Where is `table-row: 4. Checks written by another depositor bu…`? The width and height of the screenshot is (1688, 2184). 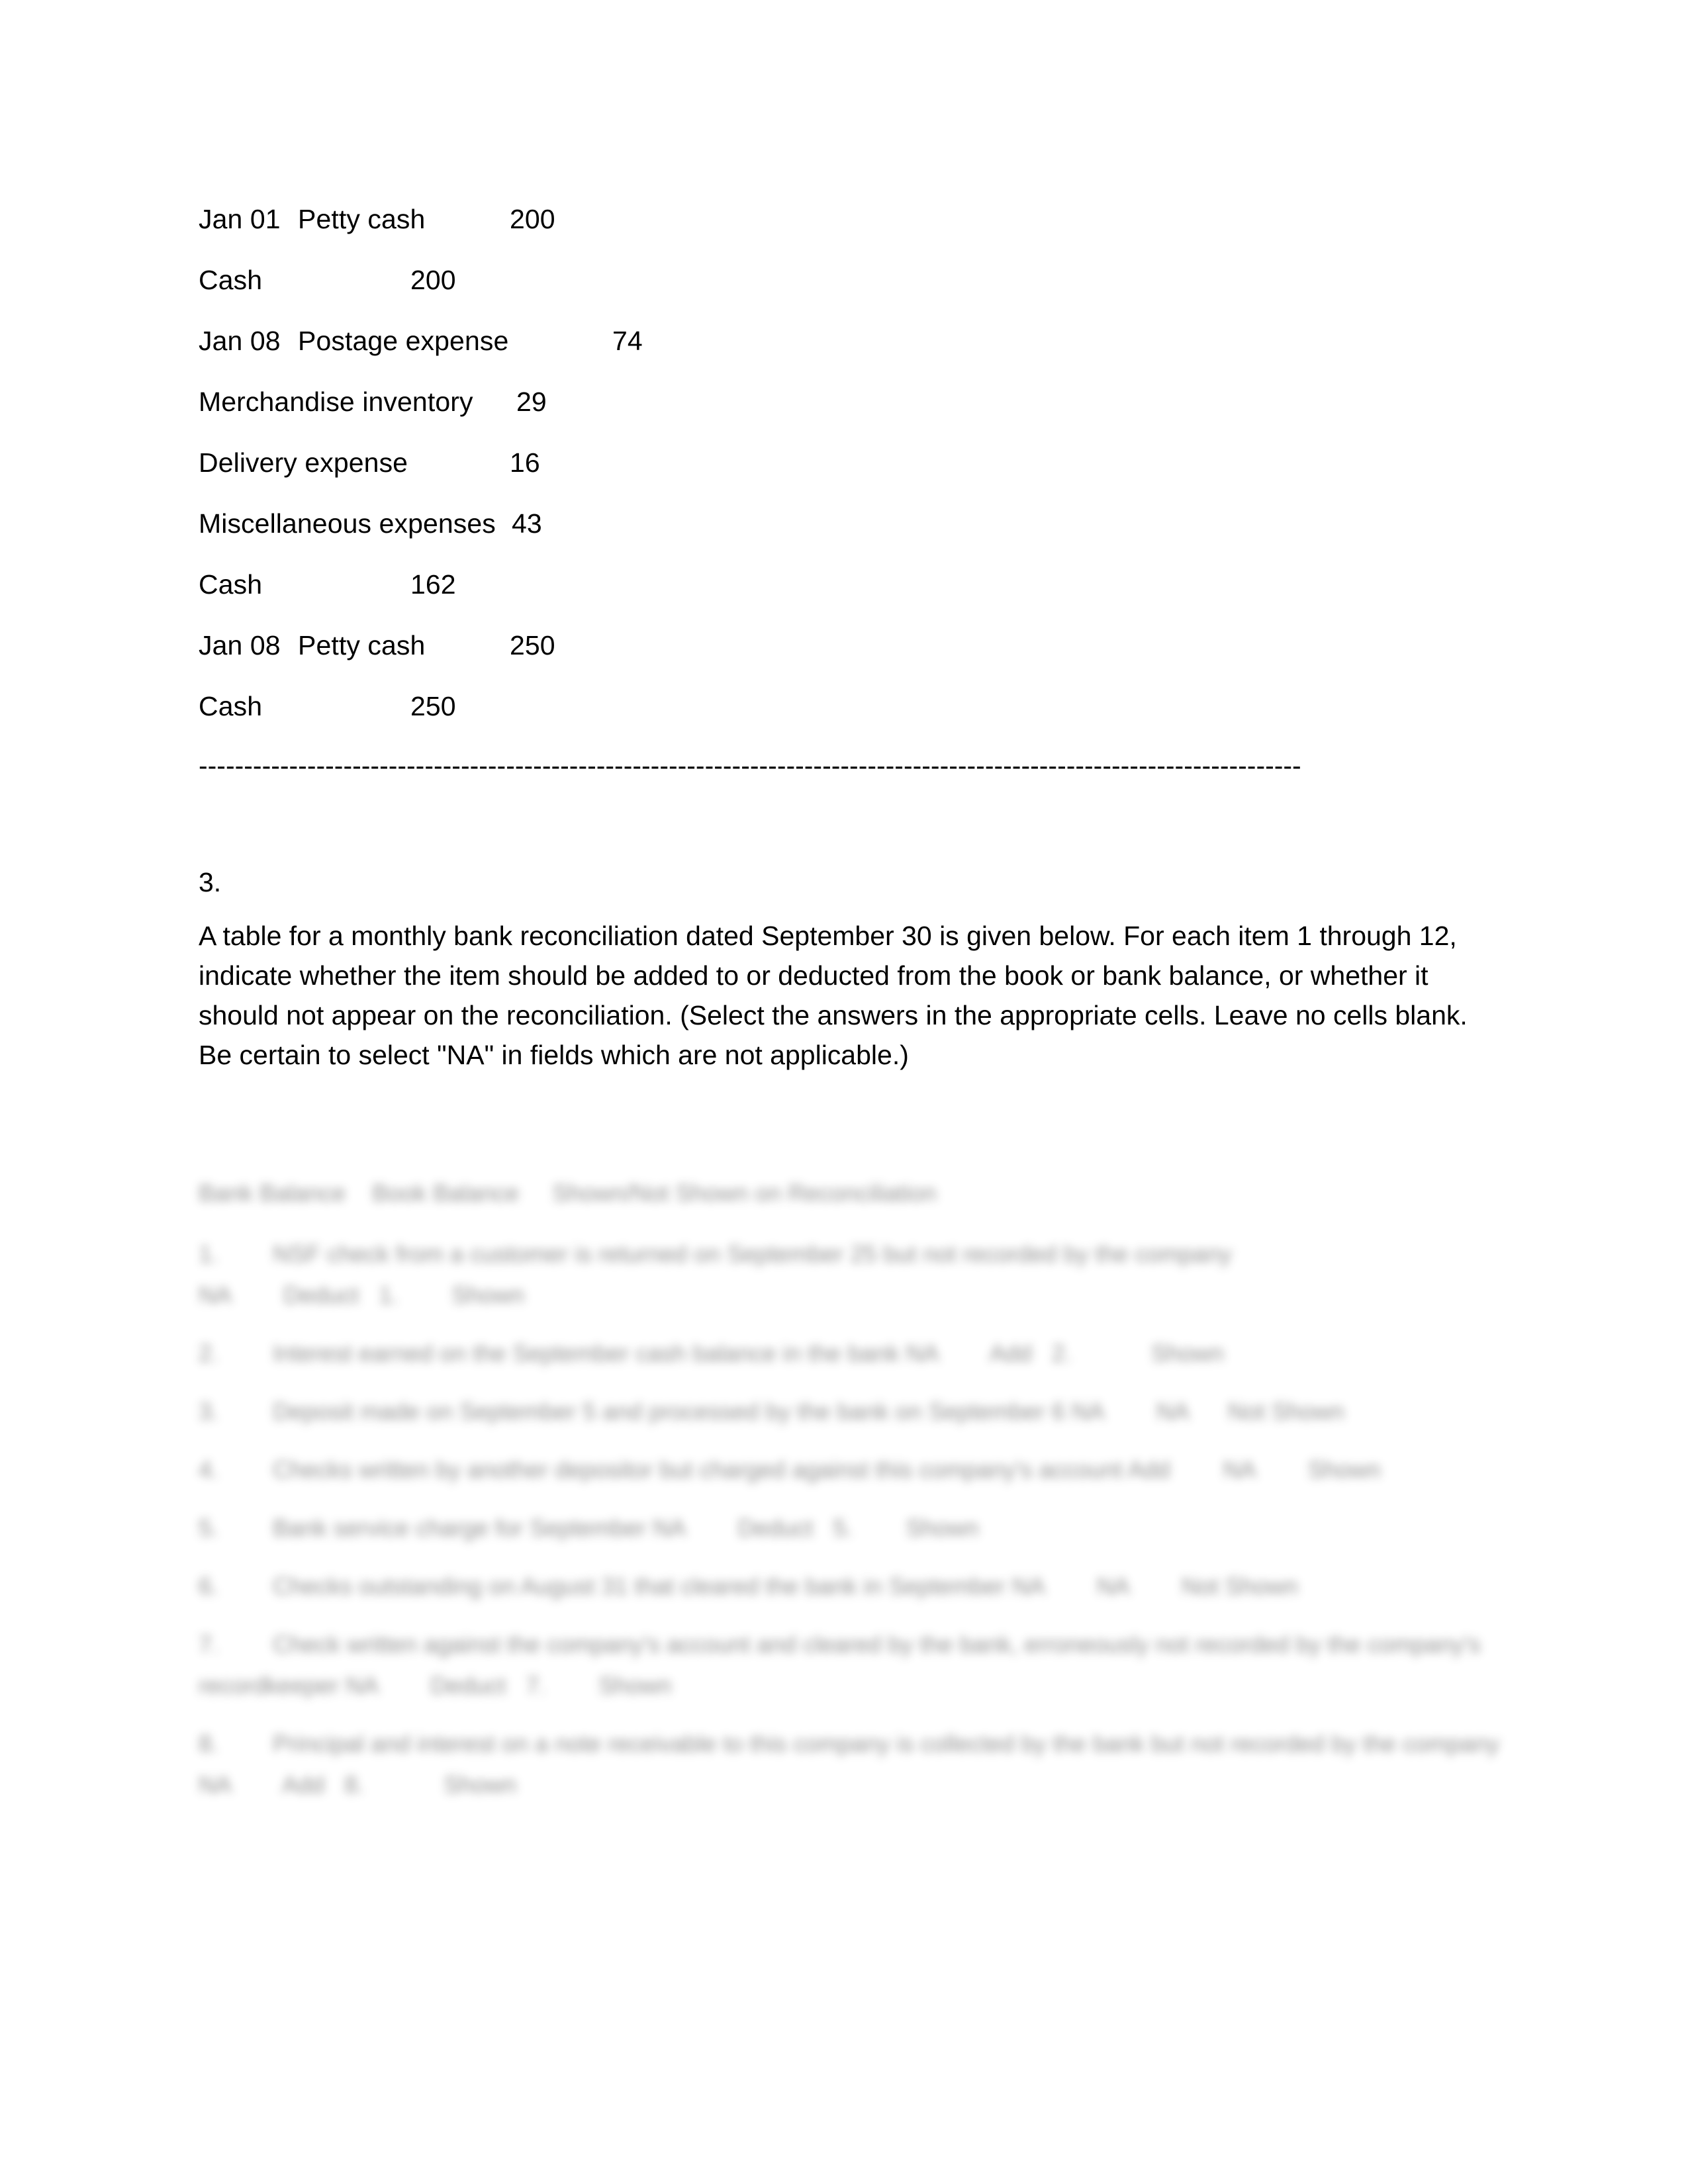 table-row: 4. Checks written by another depositor bu… is located at coordinates (851, 1470).